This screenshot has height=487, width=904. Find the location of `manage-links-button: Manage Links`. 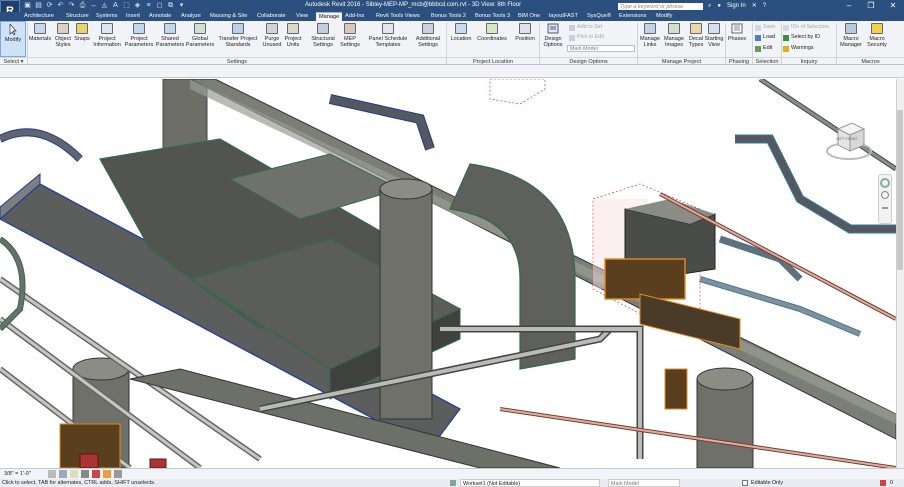

manage-links-button: Manage Links is located at coordinates (650, 35).